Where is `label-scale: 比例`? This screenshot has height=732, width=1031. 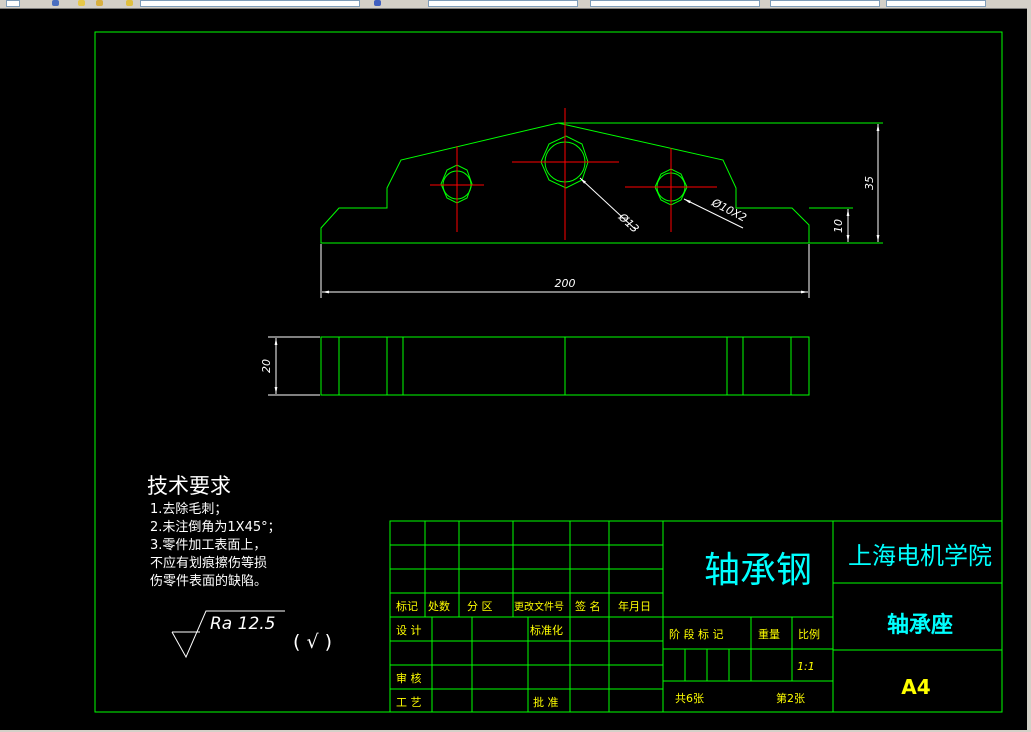
label-scale: 比例 is located at coordinates (809, 634).